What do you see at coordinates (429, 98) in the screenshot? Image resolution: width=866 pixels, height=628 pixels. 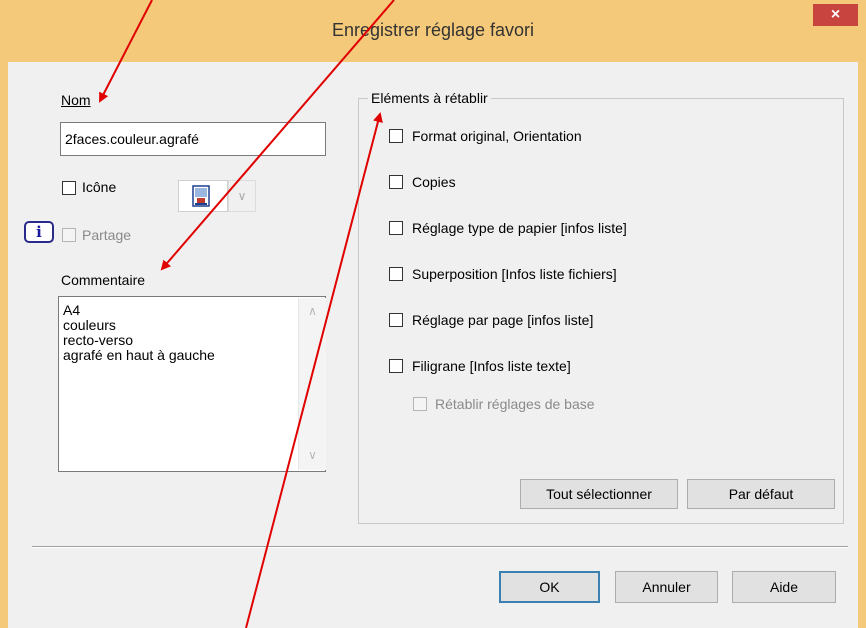 I see `elements-group-title: Eléments à rétablir` at bounding box center [429, 98].